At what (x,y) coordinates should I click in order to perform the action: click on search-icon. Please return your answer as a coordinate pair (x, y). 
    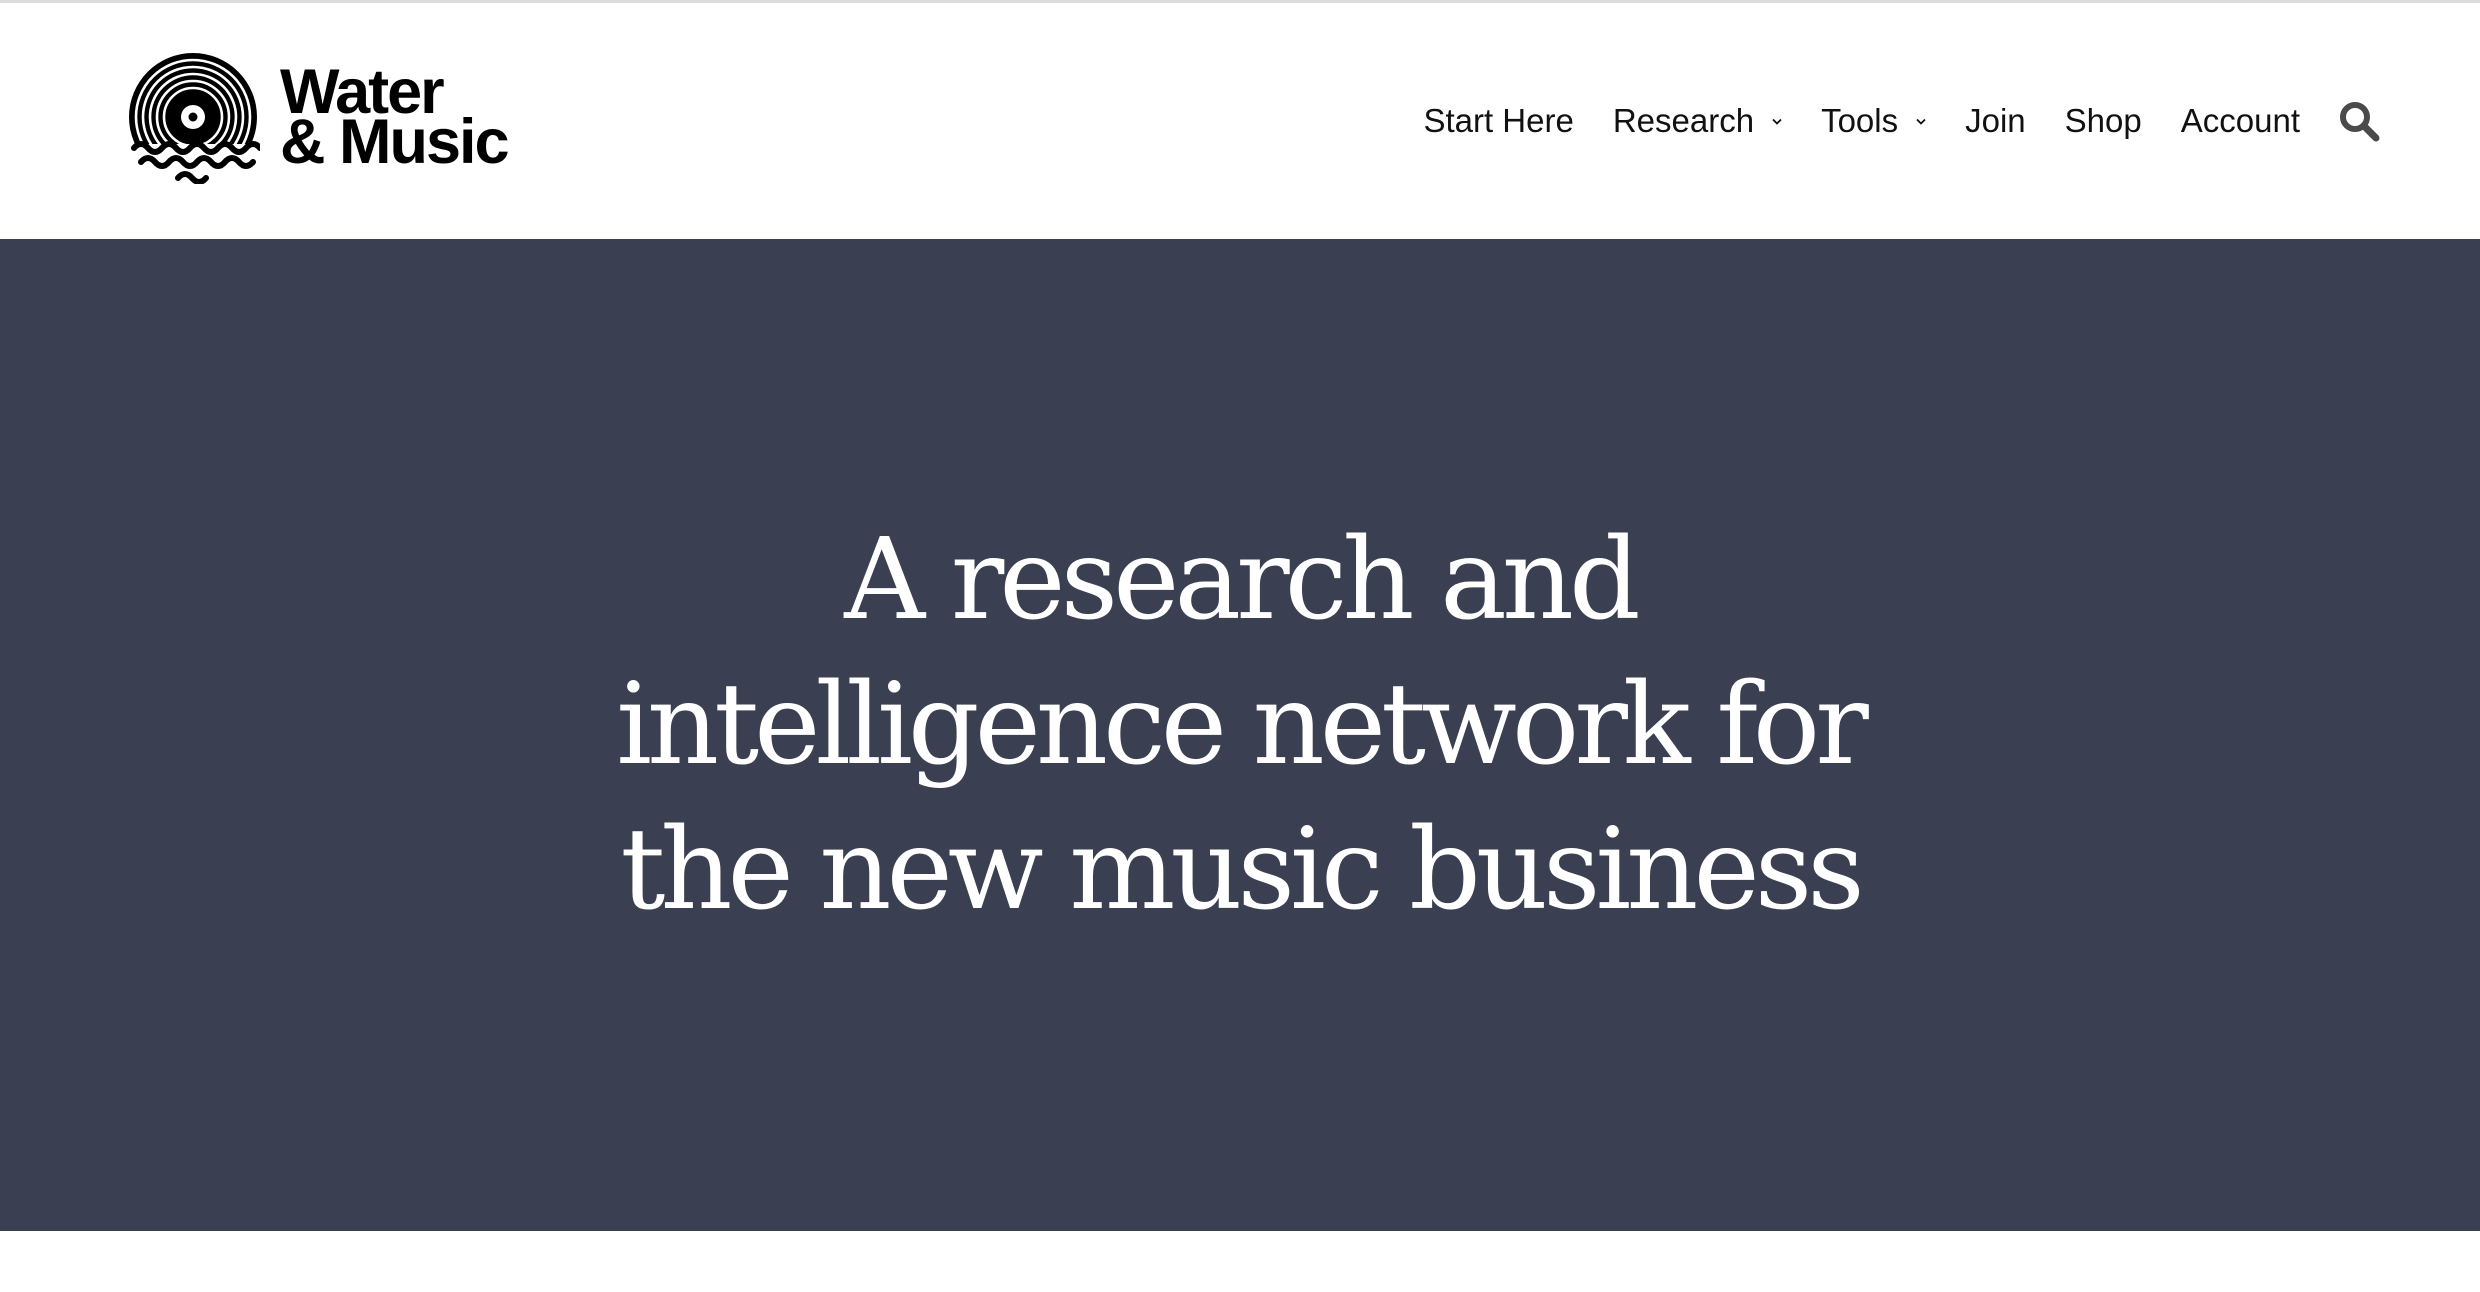
    Looking at the image, I should click on (2359, 121).